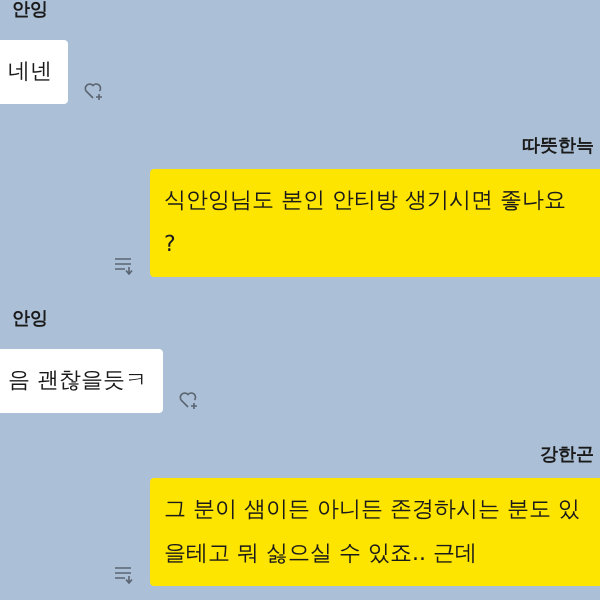 This screenshot has width=600, height=600. I want to click on message-bubble: 식안잉님도 본인 안티방 생기시면 좋나요 ?, so click(375, 223).